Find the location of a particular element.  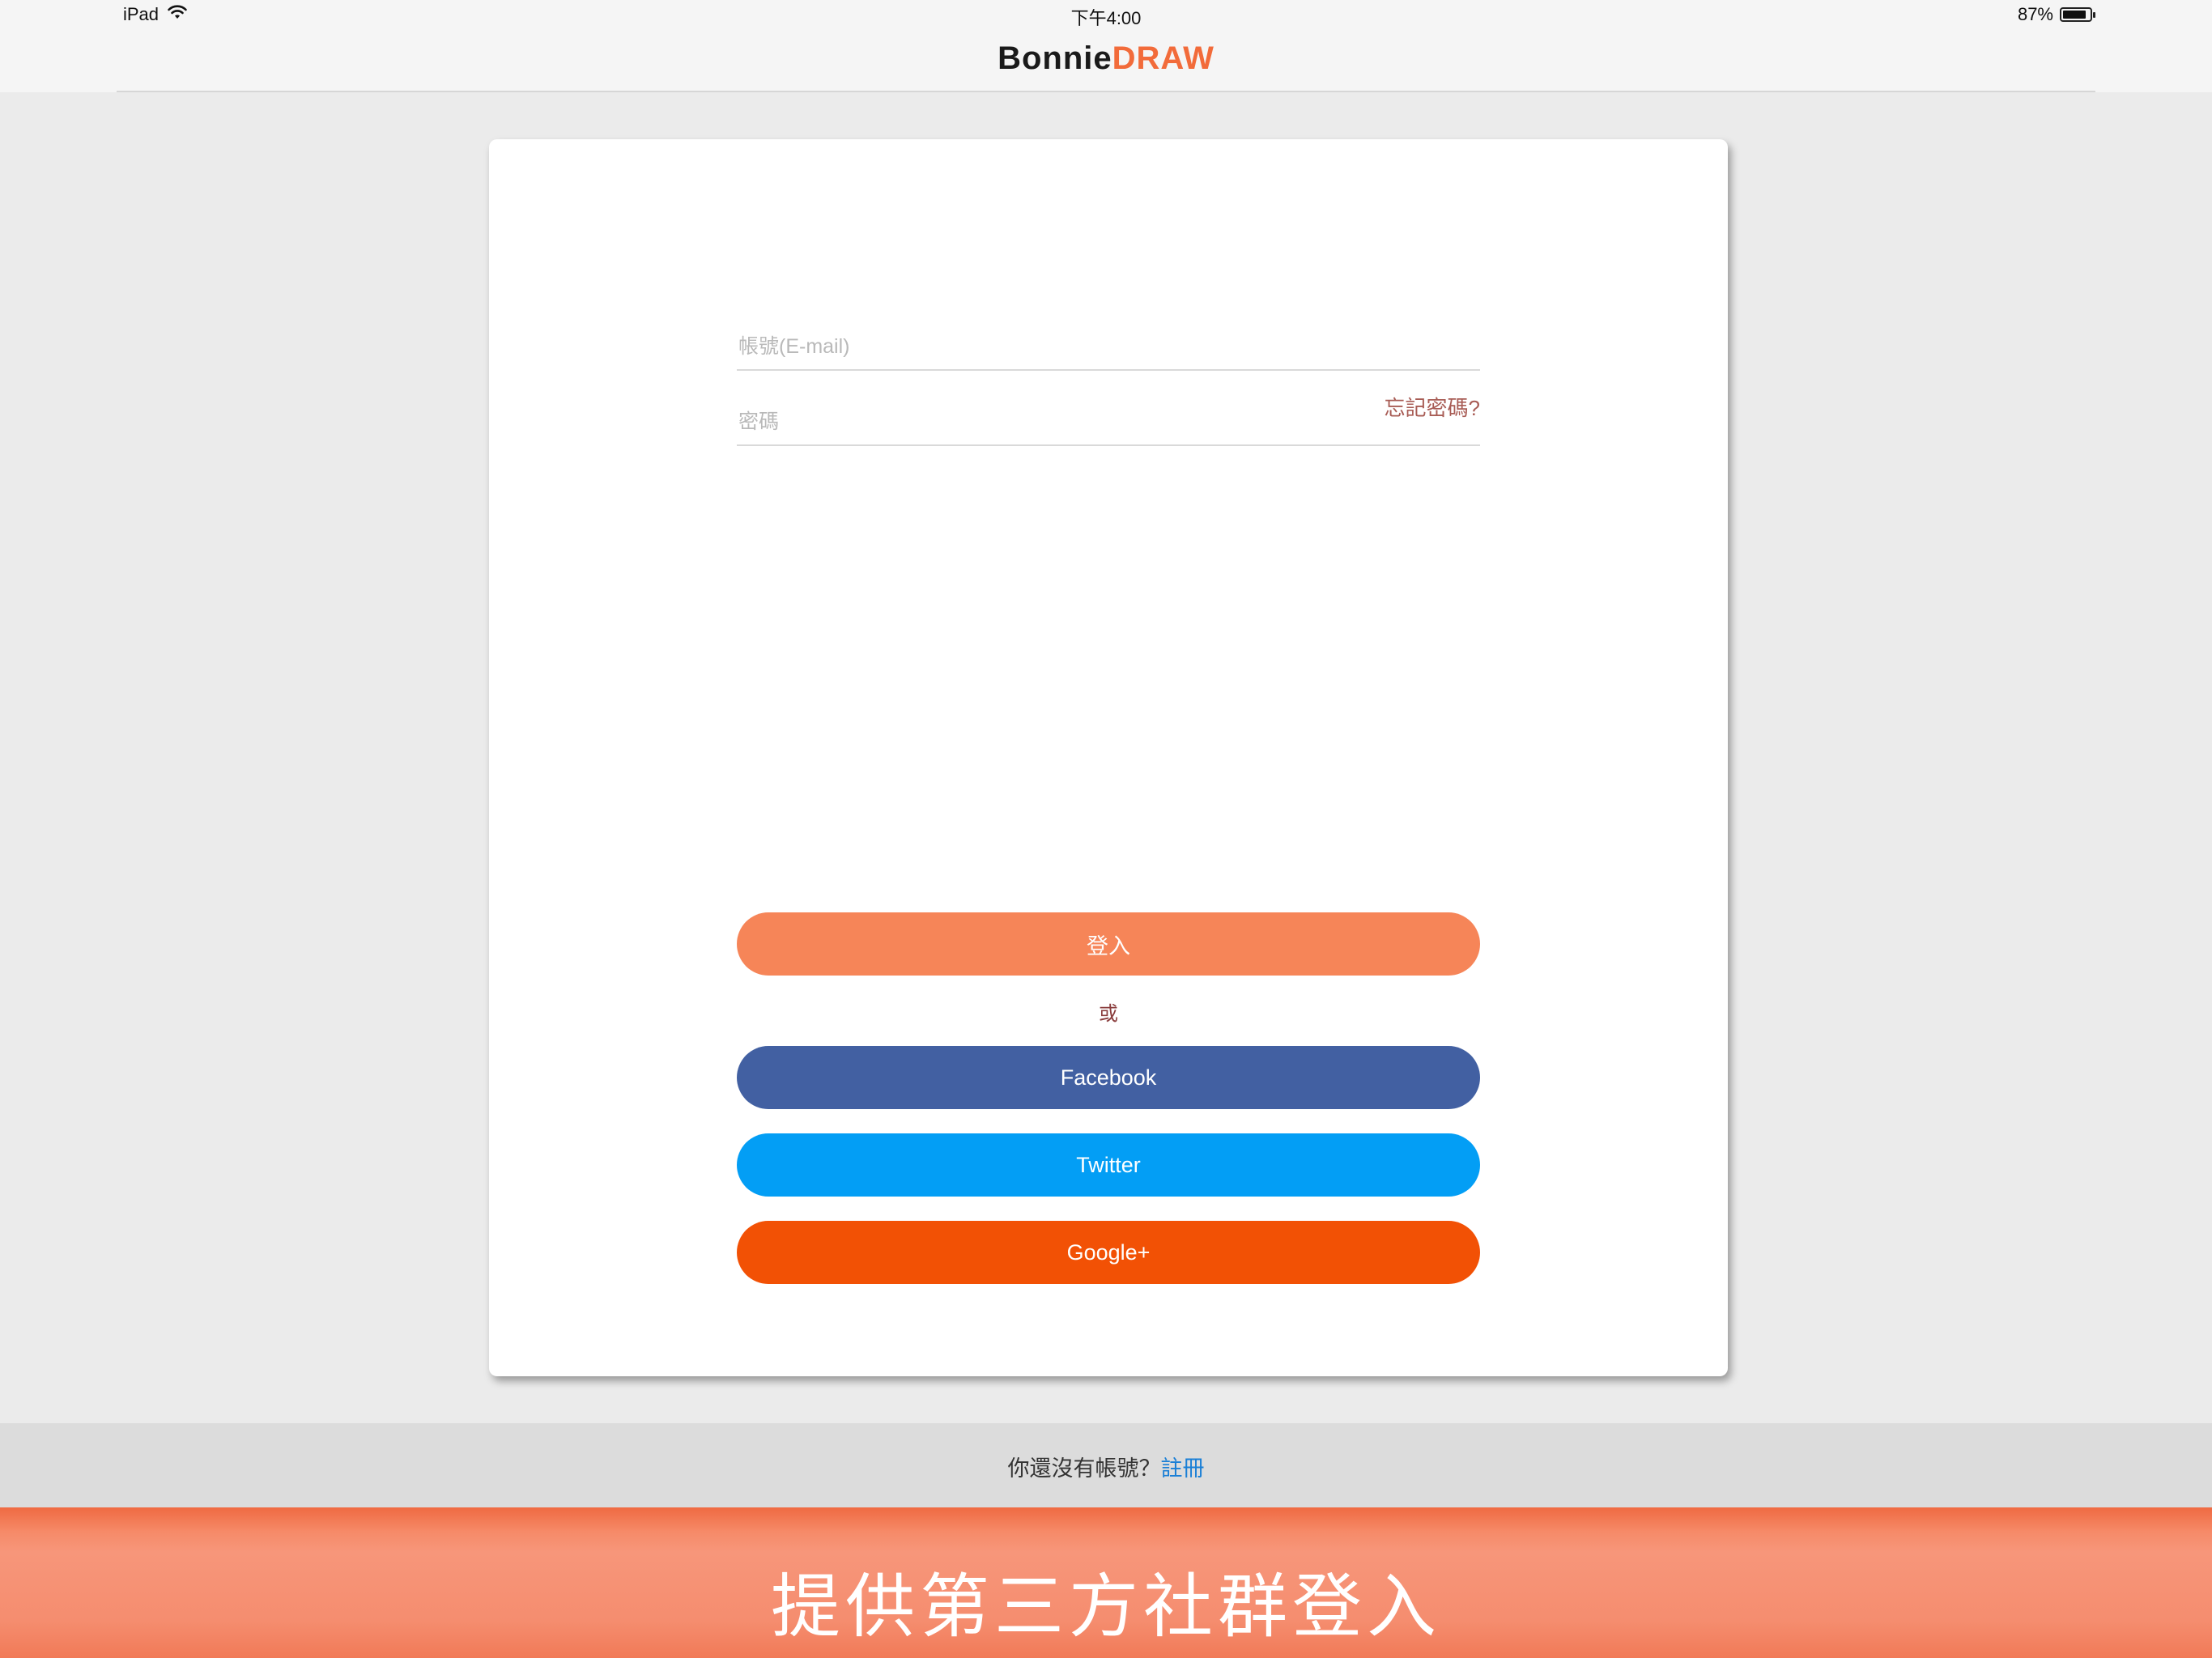

register-footer: 你還沒有帳號？註冊 is located at coordinates (1106, 1465).